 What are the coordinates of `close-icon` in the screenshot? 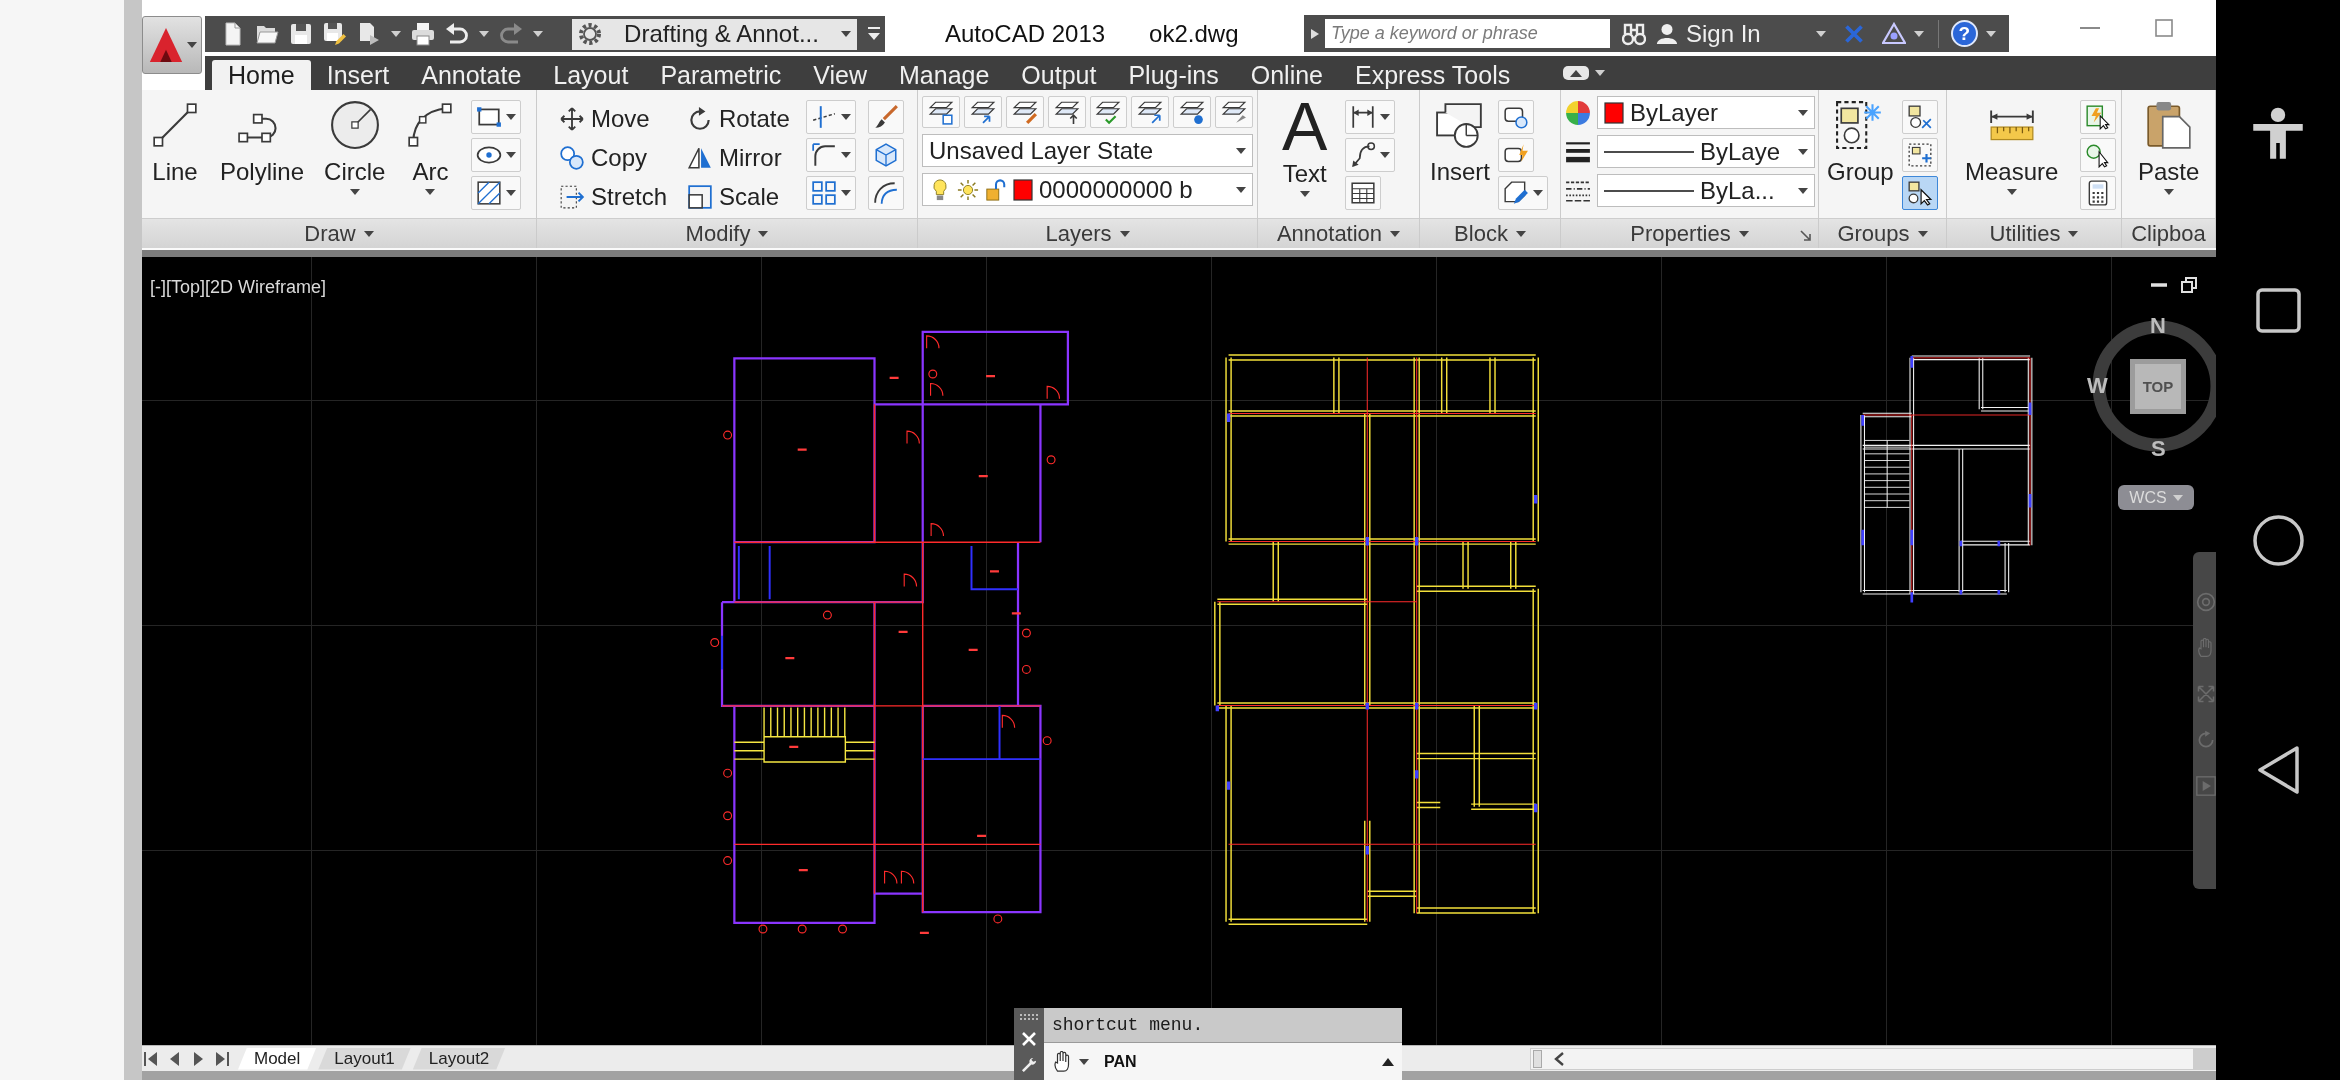 It's located at (1029, 1039).